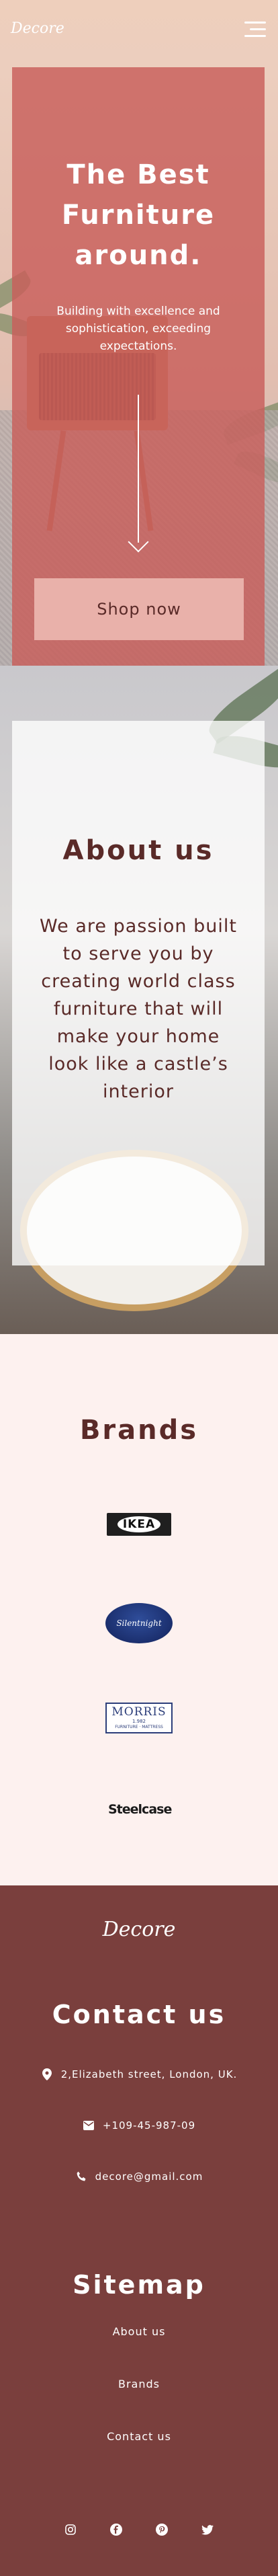  Describe the element at coordinates (139, 2437) in the screenshot. I see `sitemap-link-contact: Contact us` at that location.